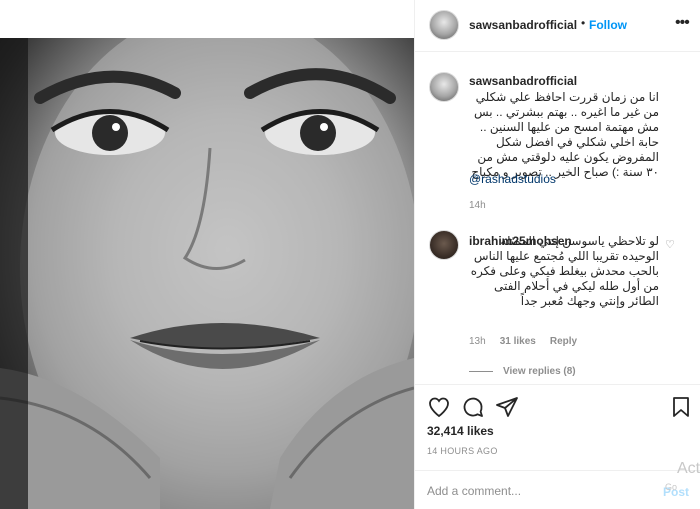 The image size is (700, 509). What do you see at coordinates (512, 179) in the screenshot?
I see `caption-mention-link: @rashadstudios` at bounding box center [512, 179].